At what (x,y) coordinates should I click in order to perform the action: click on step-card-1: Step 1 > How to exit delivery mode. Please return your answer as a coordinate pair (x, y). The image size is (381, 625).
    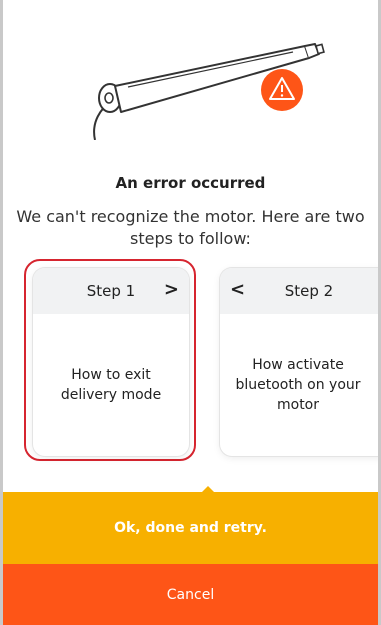
    Looking at the image, I should click on (111, 362).